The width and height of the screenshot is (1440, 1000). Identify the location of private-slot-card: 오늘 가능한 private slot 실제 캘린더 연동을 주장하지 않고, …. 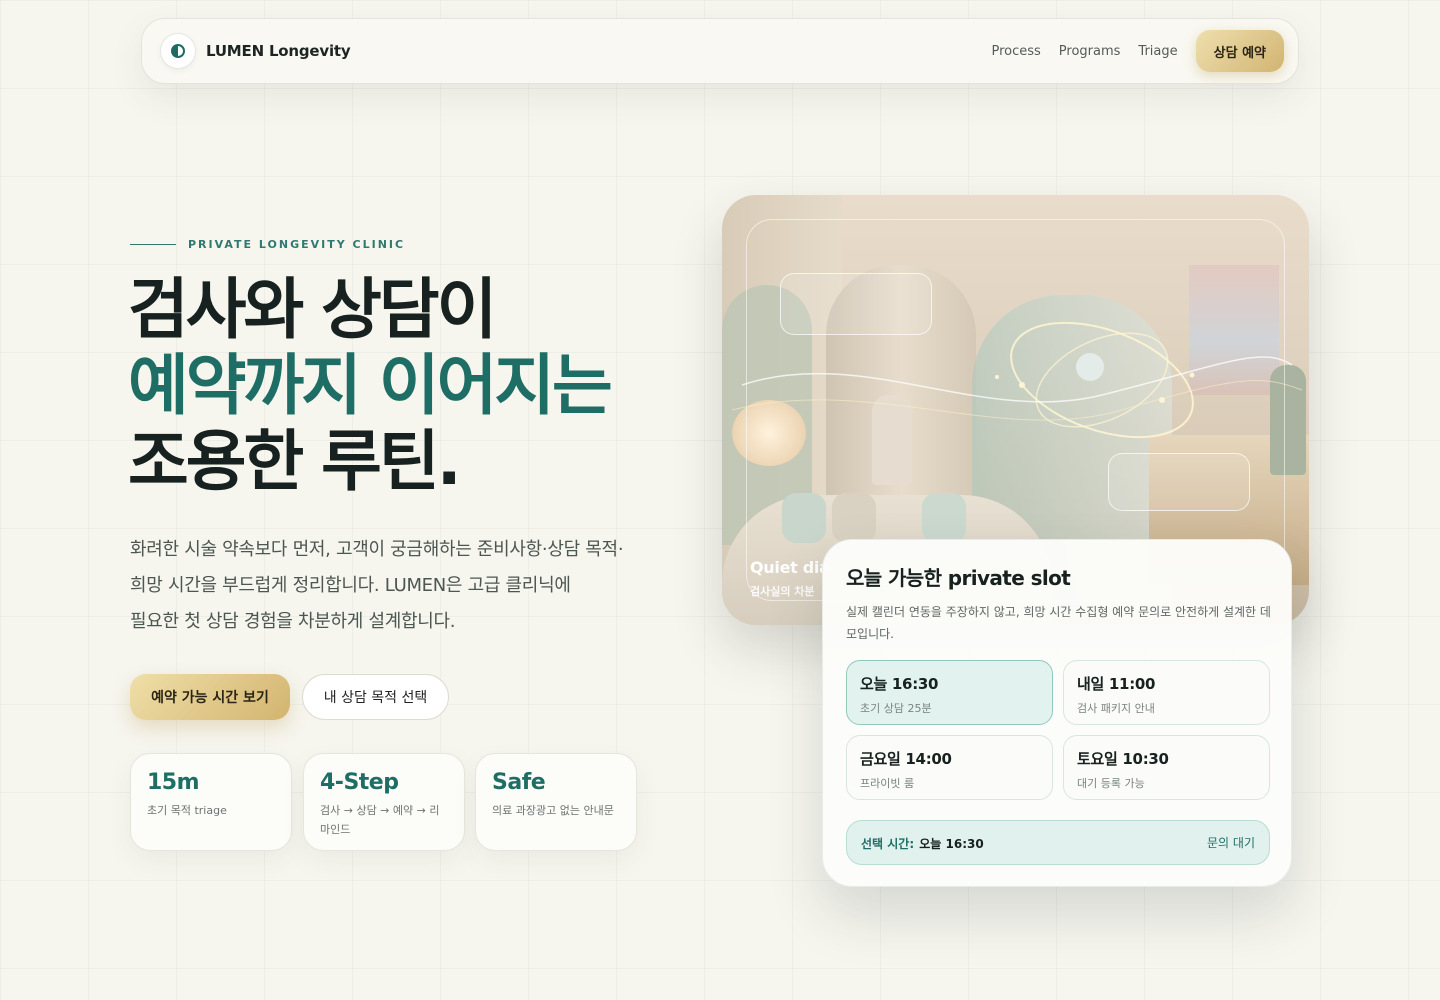
(1057, 713).